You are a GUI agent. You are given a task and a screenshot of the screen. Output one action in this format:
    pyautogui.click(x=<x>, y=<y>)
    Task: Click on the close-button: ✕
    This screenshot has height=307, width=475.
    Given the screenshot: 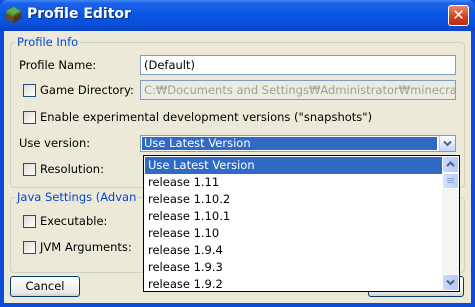 What is the action you would take?
    pyautogui.click(x=458, y=15)
    